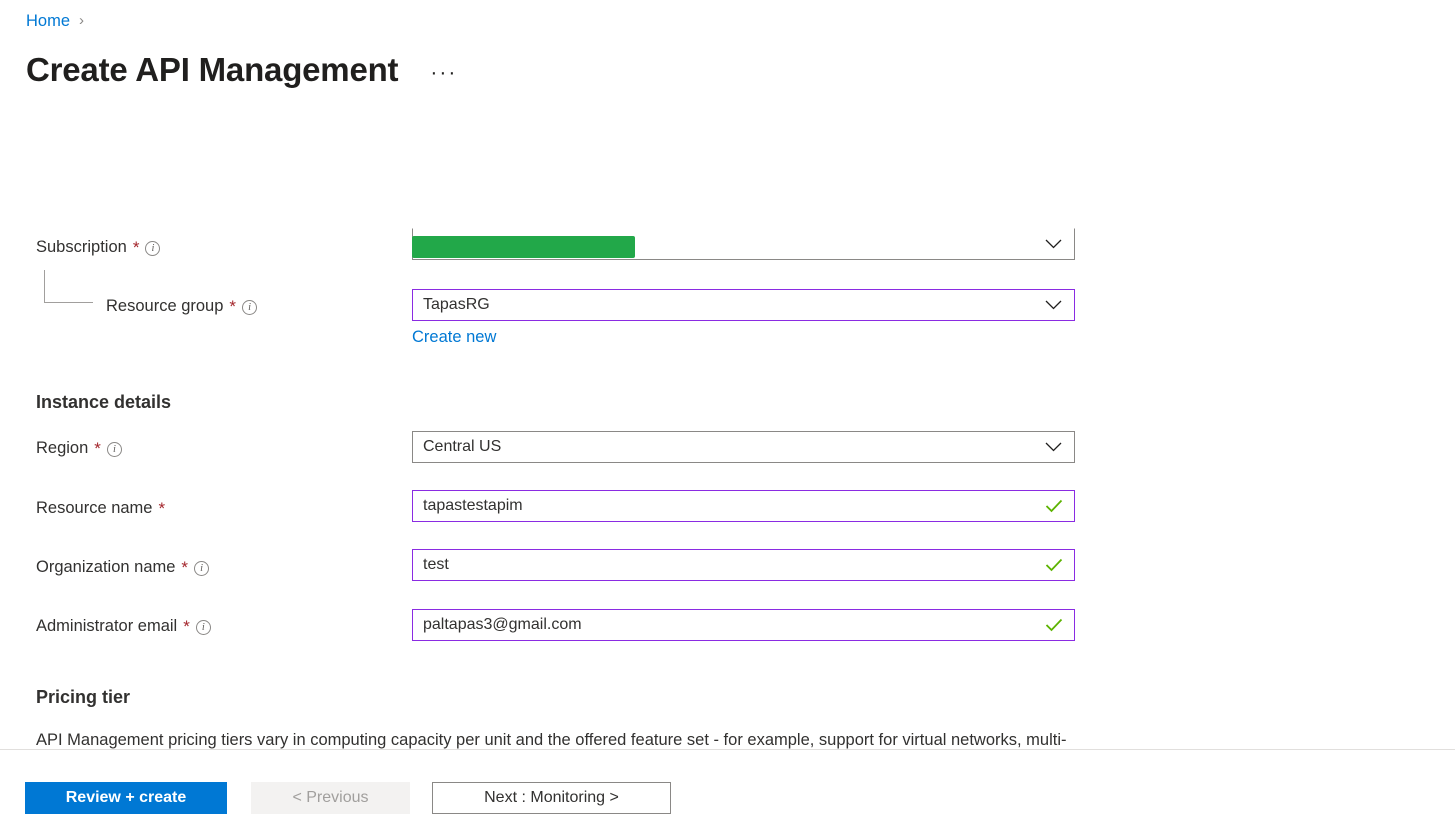  Describe the element at coordinates (330, 798) in the screenshot. I see `previous-button: < Previous` at that location.